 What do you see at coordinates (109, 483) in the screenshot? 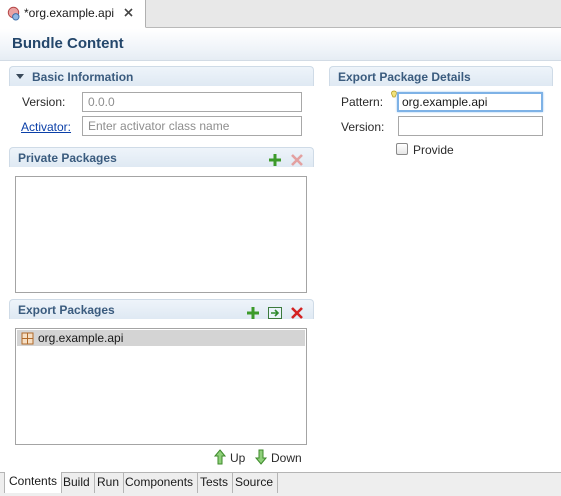
I see `tab-run: Run` at bounding box center [109, 483].